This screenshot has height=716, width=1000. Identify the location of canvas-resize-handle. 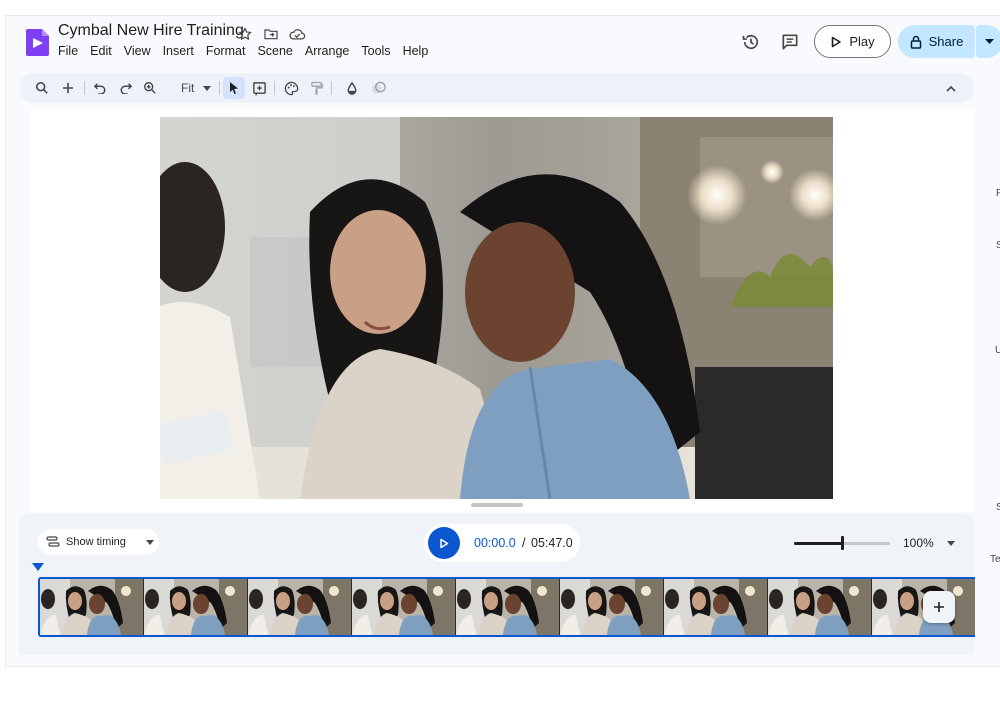
(497, 505).